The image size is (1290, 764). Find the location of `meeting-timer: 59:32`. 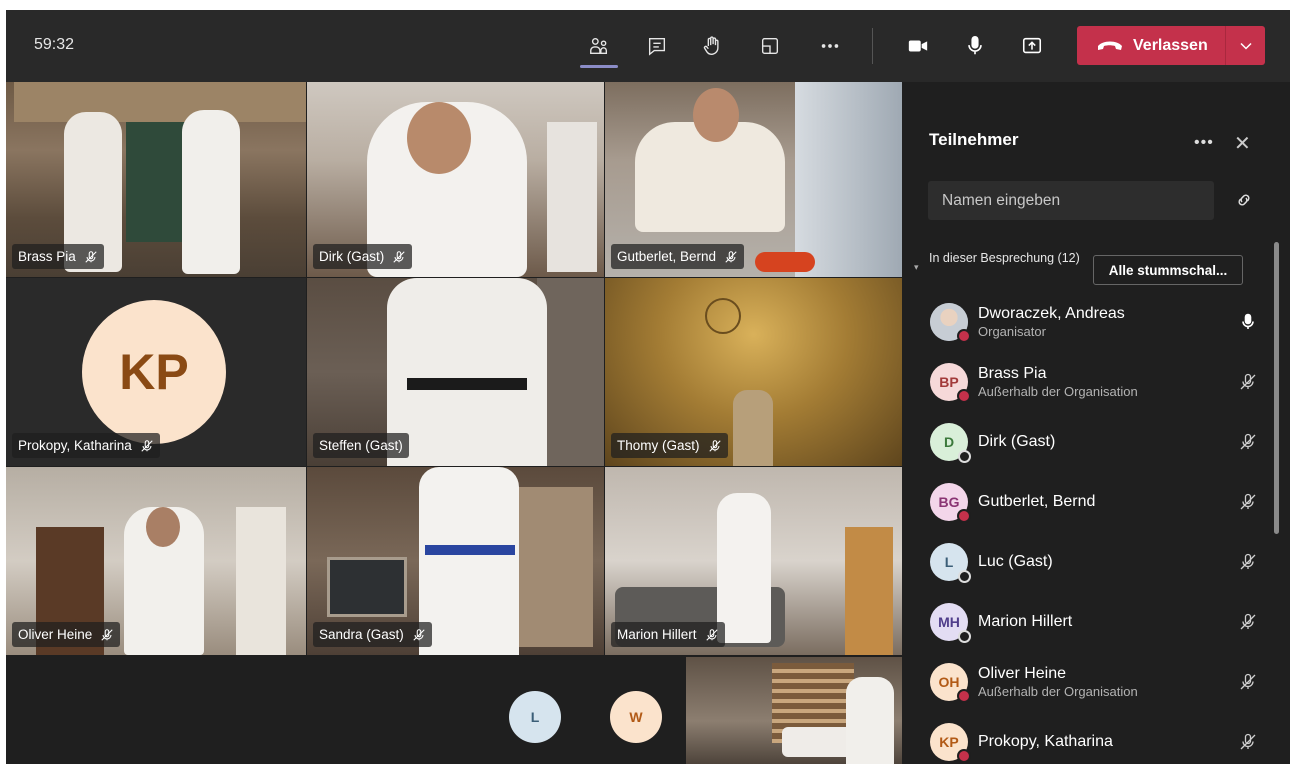

meeting-timer: 59:32 is located at coordinates (54, 44).